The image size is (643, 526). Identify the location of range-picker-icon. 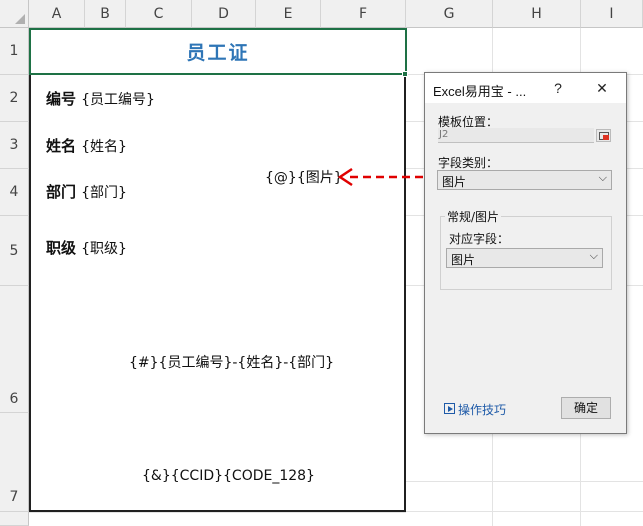
(603, 135).